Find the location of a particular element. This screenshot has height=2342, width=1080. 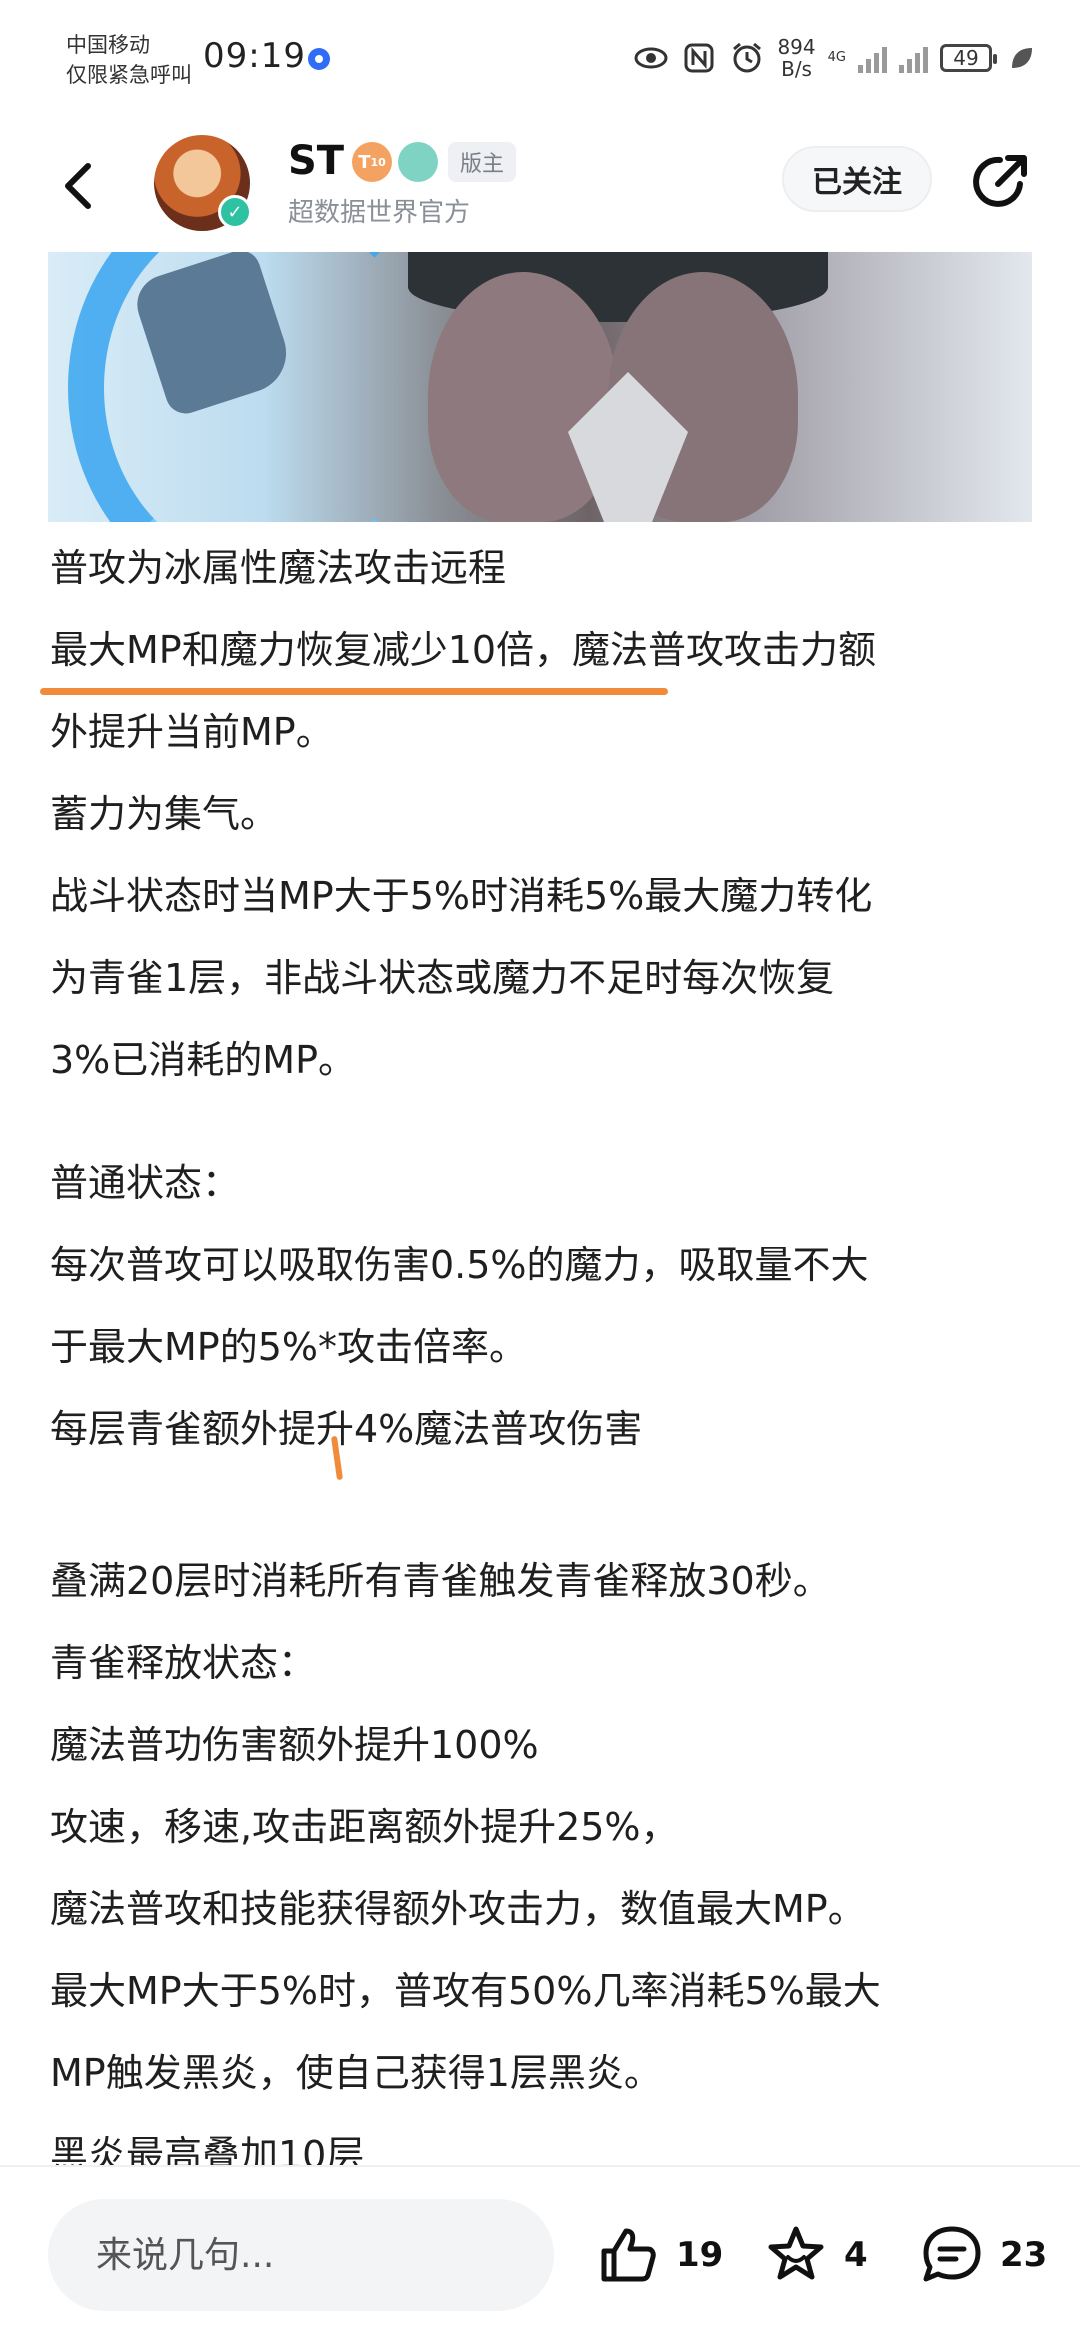

chevron-left-icon is located at coordinates (78, 186).